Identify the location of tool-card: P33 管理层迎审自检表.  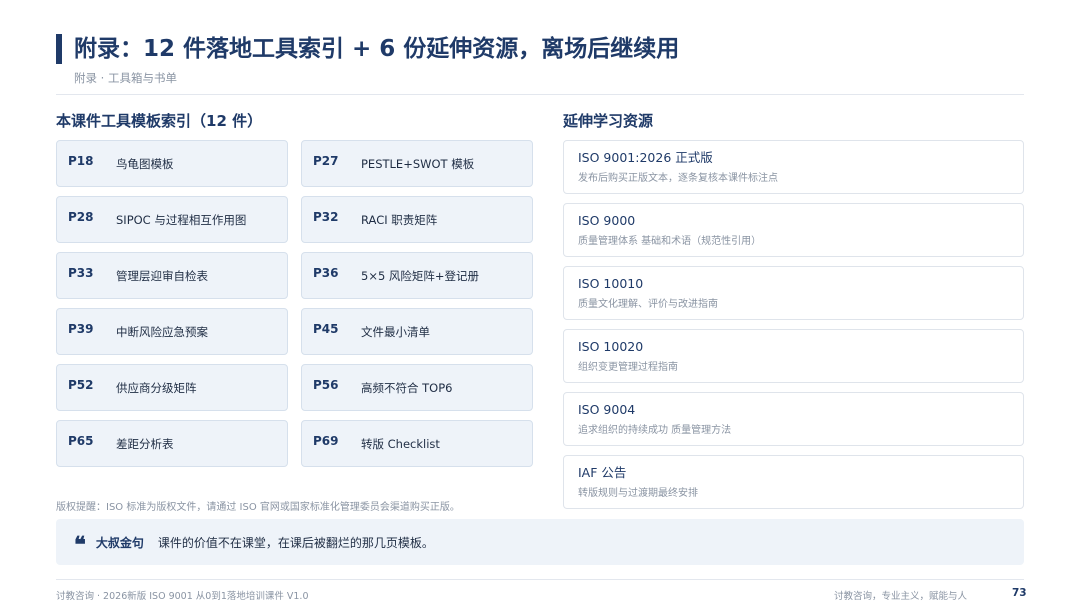
(172, 275).